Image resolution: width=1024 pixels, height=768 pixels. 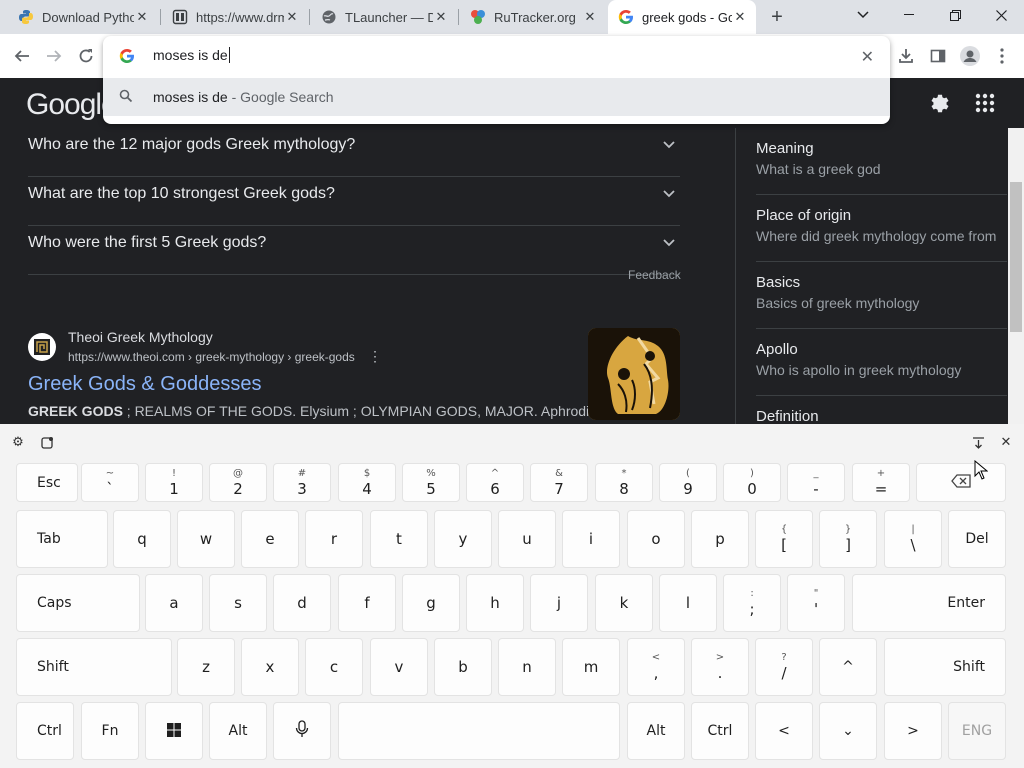 What do you see at coordinates (1006, 442) in the screenshot?
I see `close-keyboard-icon: ✕` at bounding box center [1006, 442].